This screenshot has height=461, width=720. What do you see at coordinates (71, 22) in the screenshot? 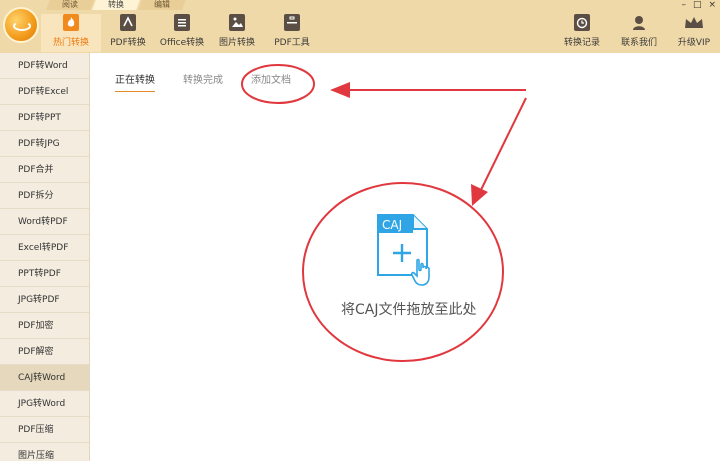
I see `fire-icon` at bounding box center [71, 22].